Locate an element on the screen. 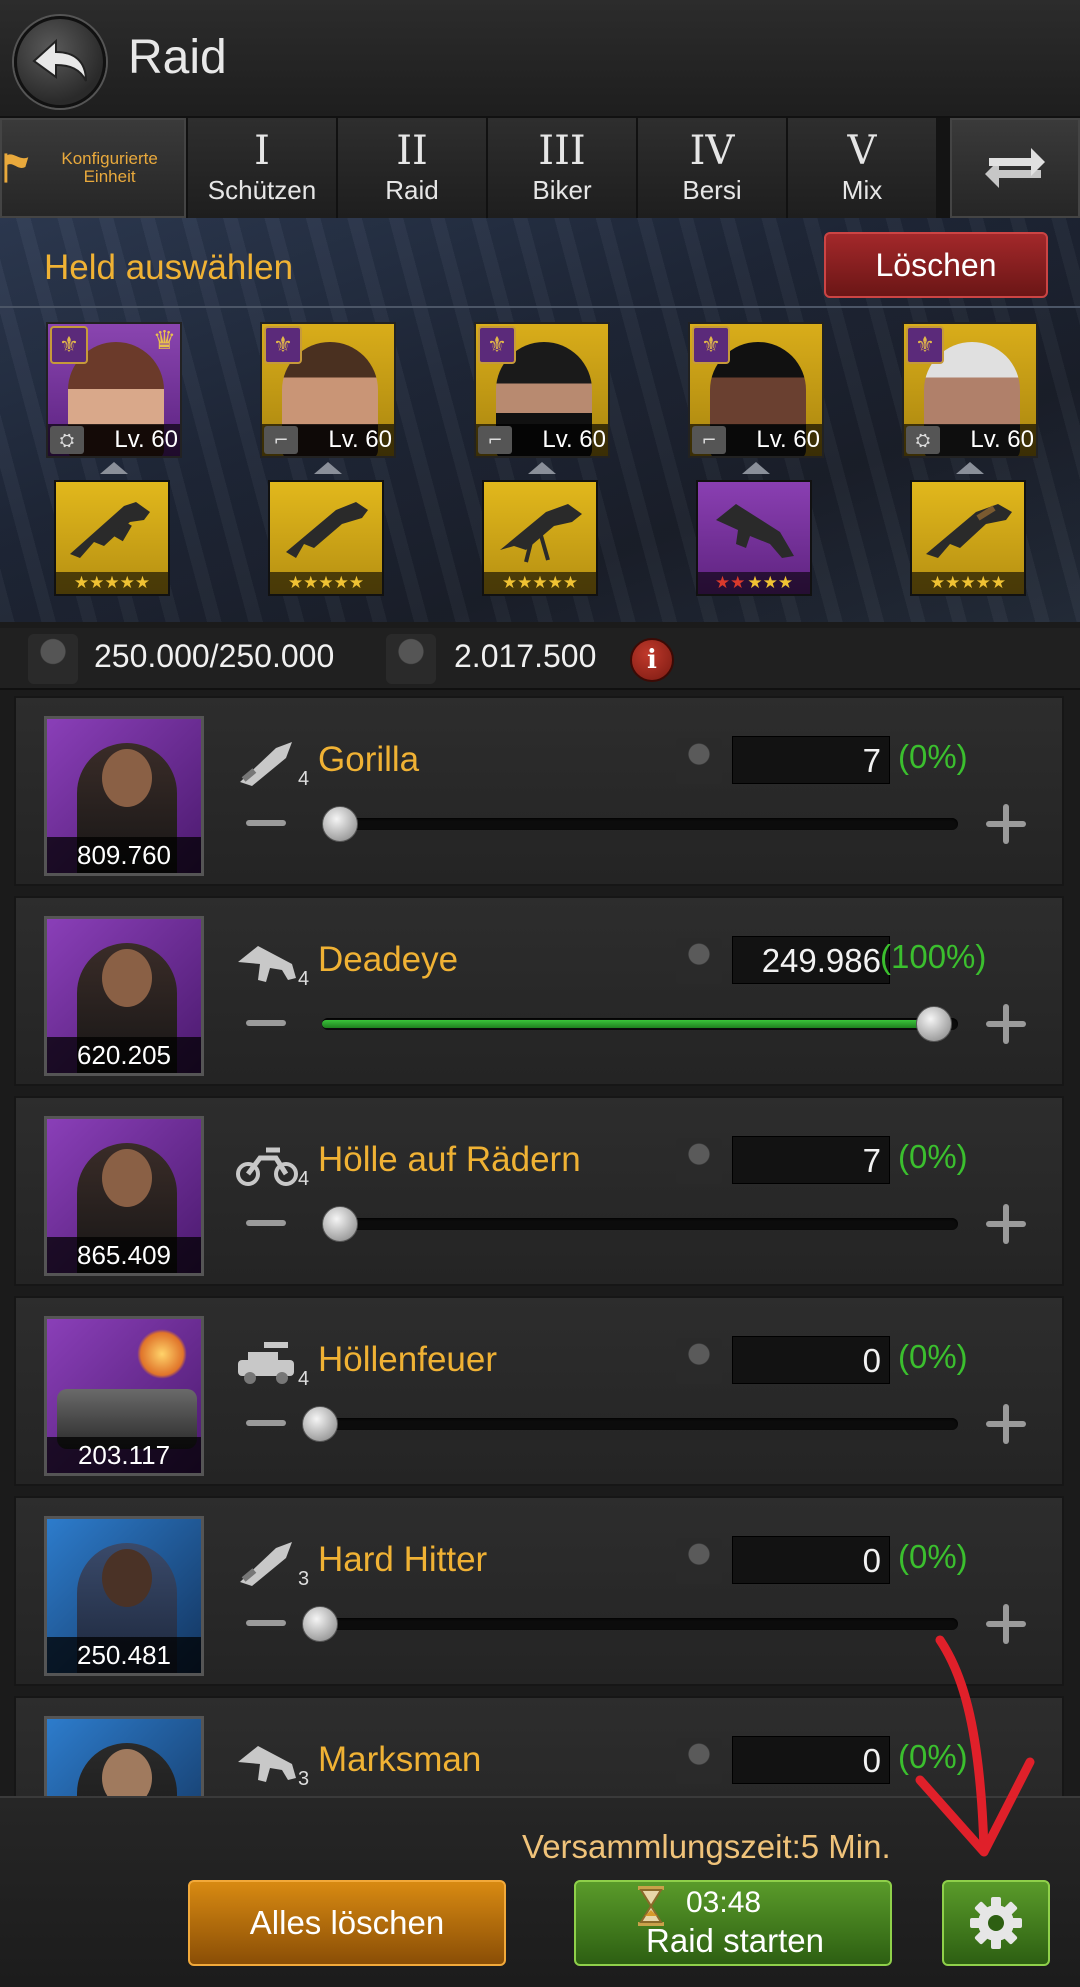 This screenshot has width=1080, height=1987. unit-portrait: 865.409 is located at coordinates (124, 1196).